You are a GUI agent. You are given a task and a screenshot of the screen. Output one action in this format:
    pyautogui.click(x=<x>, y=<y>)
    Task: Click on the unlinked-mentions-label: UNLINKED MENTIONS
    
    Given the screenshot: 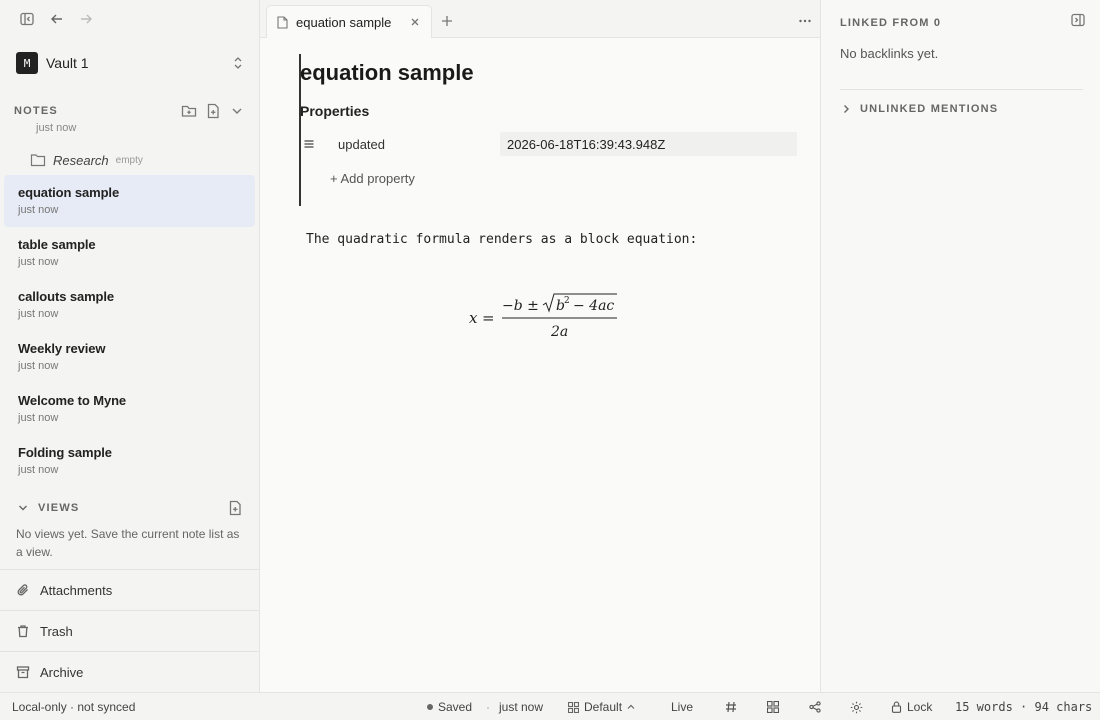 What is the action you would take?
    pyautogui.click(x=929, y=109)
    